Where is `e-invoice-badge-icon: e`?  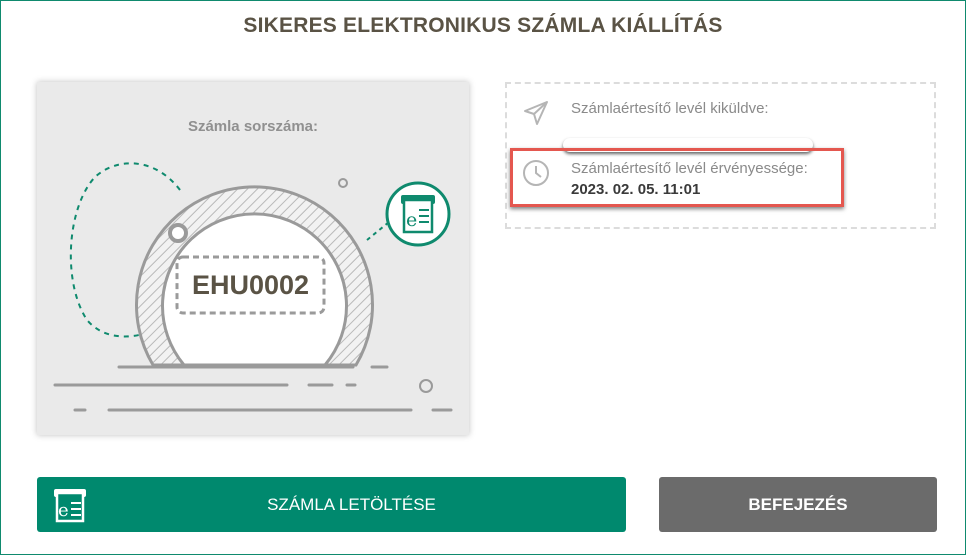 e-invoice-badge-icon: e is located at coordinates (418, 214).